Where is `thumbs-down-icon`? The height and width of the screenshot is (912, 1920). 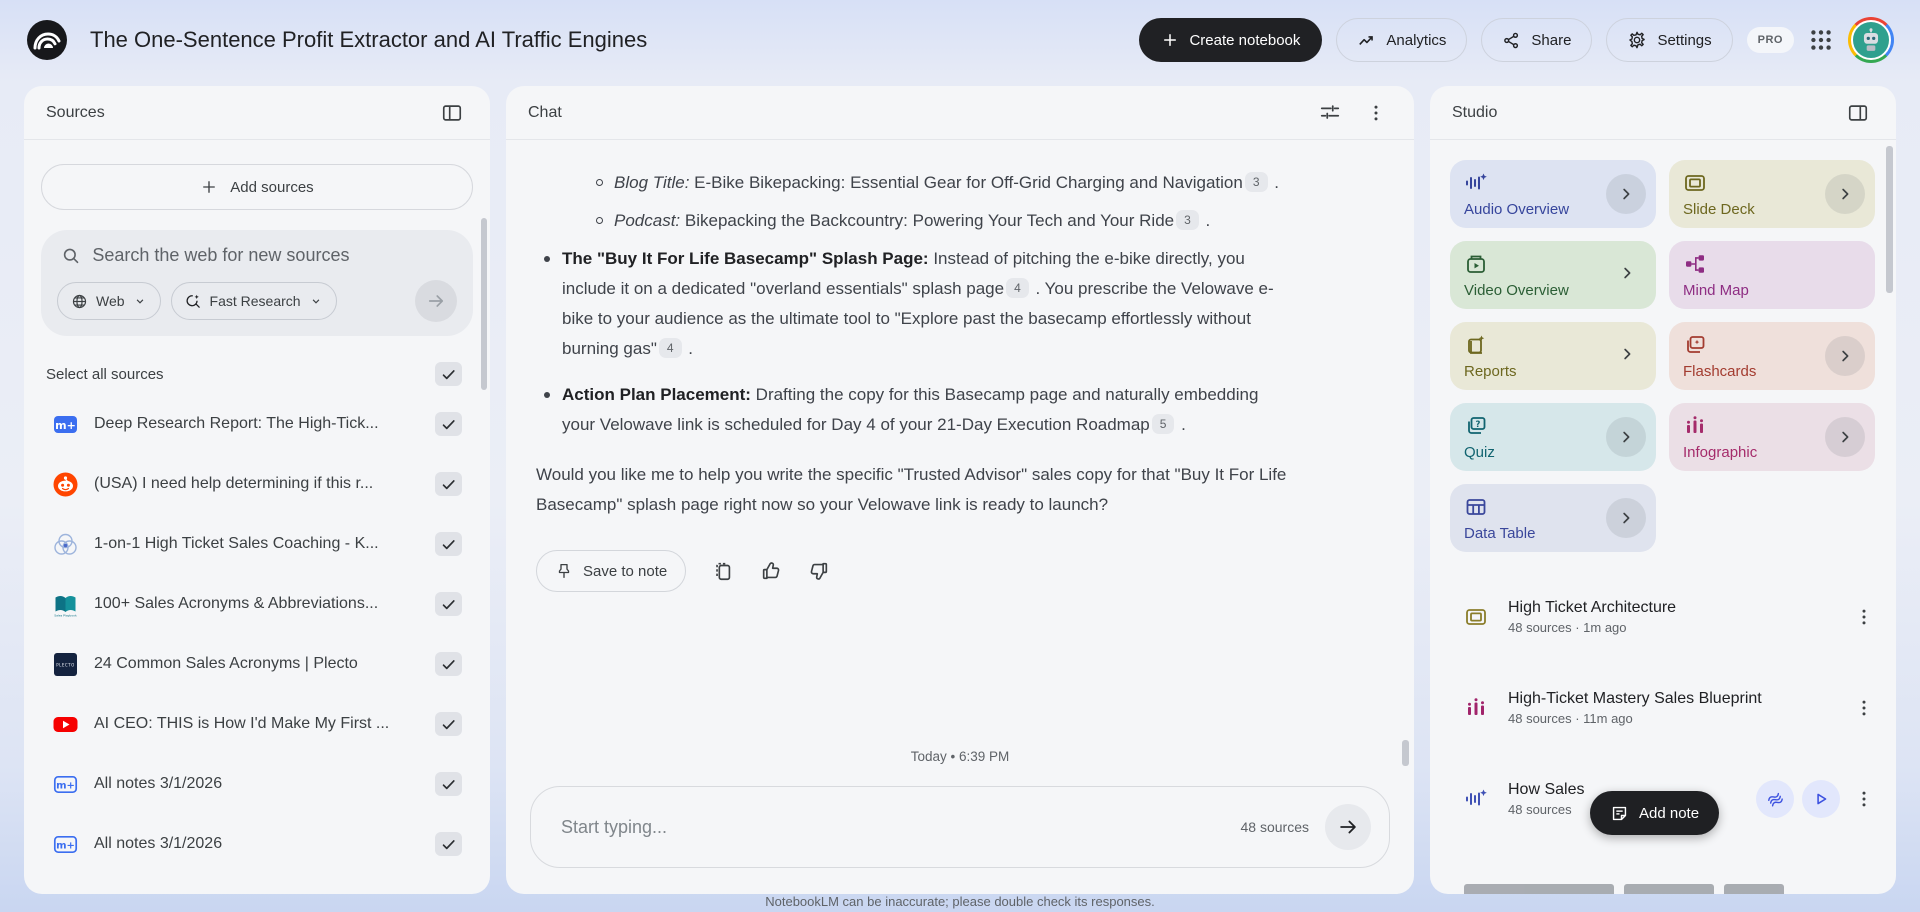
thumbs-down-icon is located at coordinates (819, 571).